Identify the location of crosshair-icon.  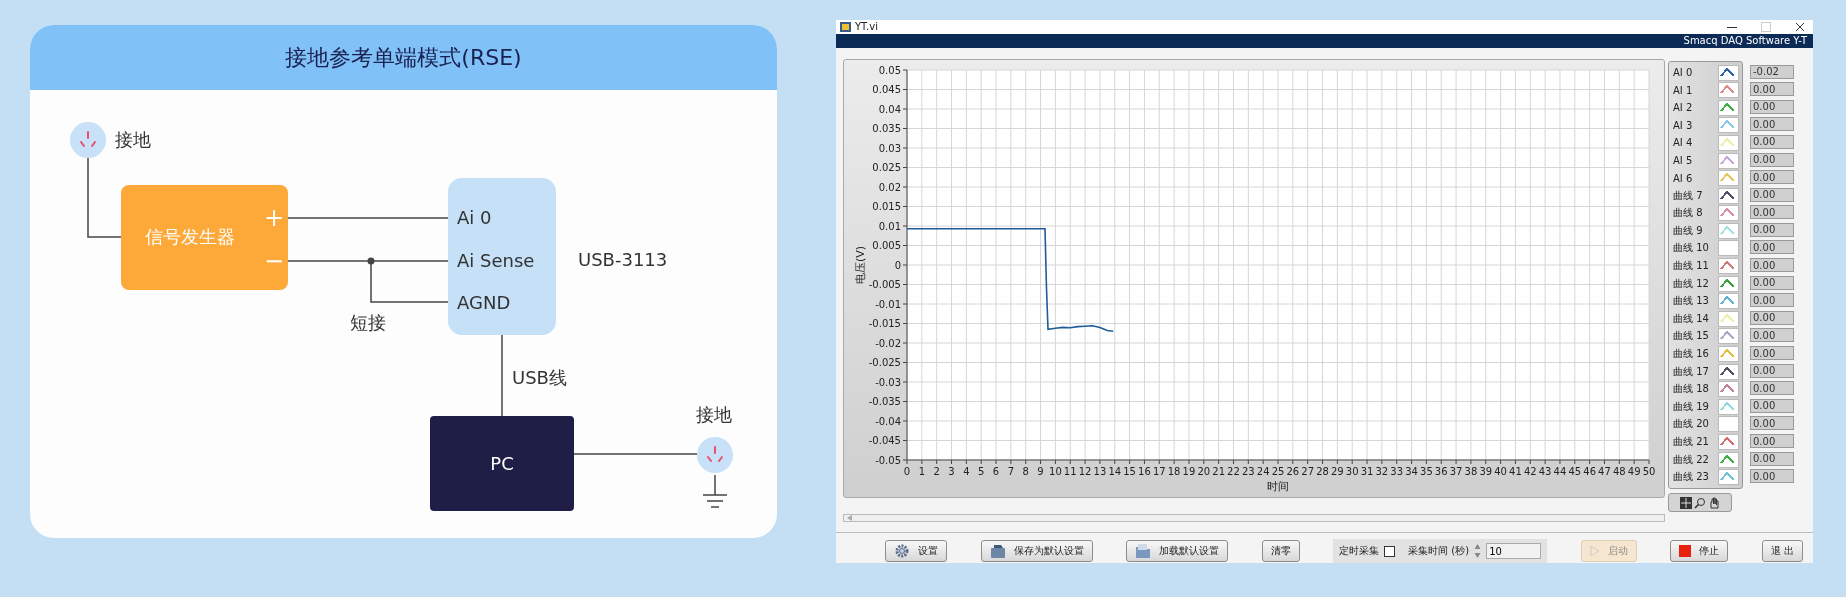
(1686, 502).